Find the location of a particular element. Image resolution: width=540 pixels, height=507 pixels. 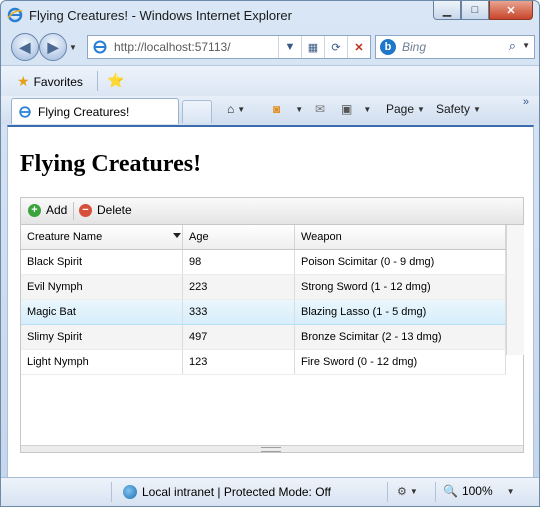

add-ons-dropdown-icon: ▼ is located at coordinates (413, 491).